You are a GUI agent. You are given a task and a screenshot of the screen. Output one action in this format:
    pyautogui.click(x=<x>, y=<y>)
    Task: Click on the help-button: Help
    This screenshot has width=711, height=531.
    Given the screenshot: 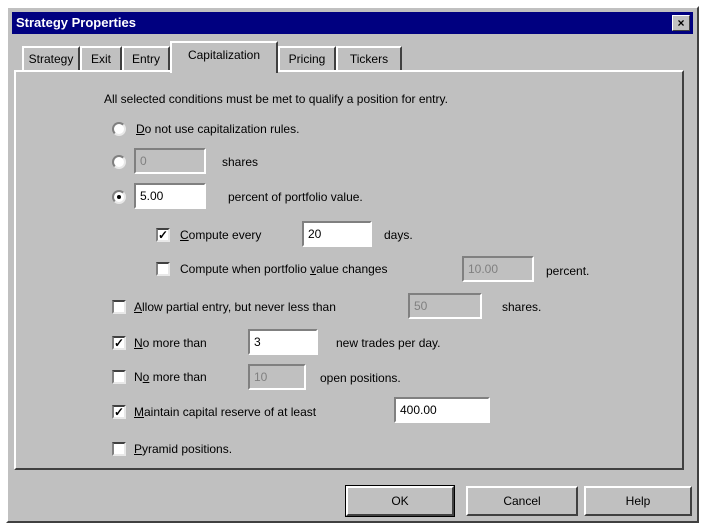 What is the action you would take?
    pyautogui.click(x=638, y=501)
    